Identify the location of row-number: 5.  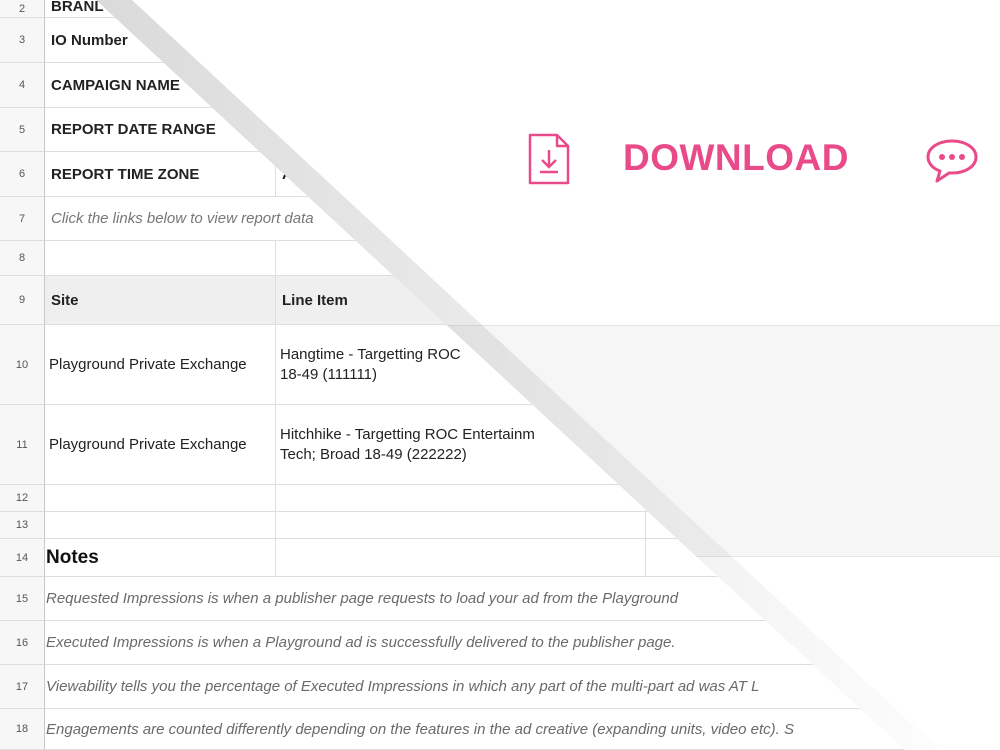
(22, 130).